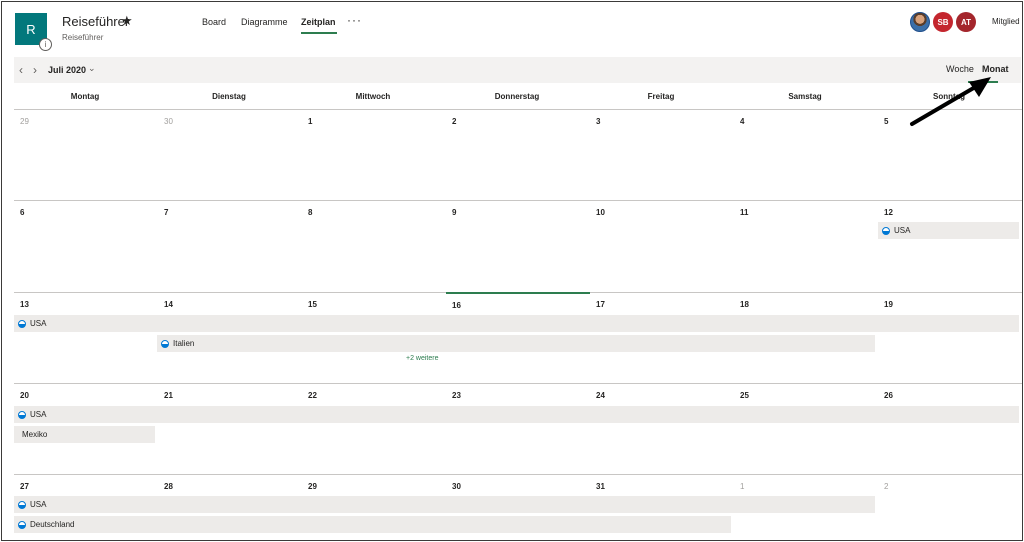 The image size is (1024, 542). Describe the element at coordinates (52, 524) in the screenshot. I see `event-title: Deutschland` at that location.